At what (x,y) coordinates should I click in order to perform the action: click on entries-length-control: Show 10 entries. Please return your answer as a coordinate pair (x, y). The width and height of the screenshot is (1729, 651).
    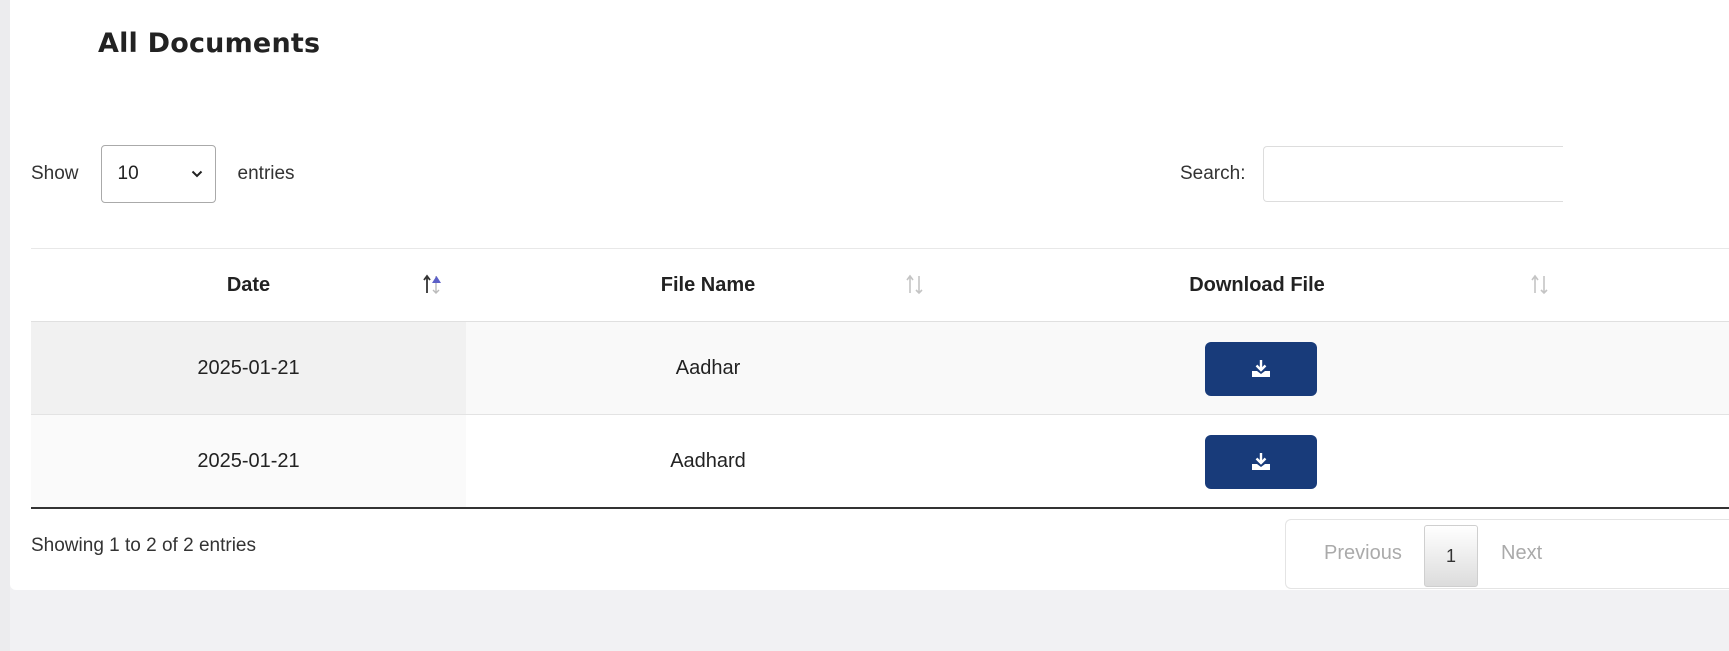
    Looking at the image, I should click on (163, 174).